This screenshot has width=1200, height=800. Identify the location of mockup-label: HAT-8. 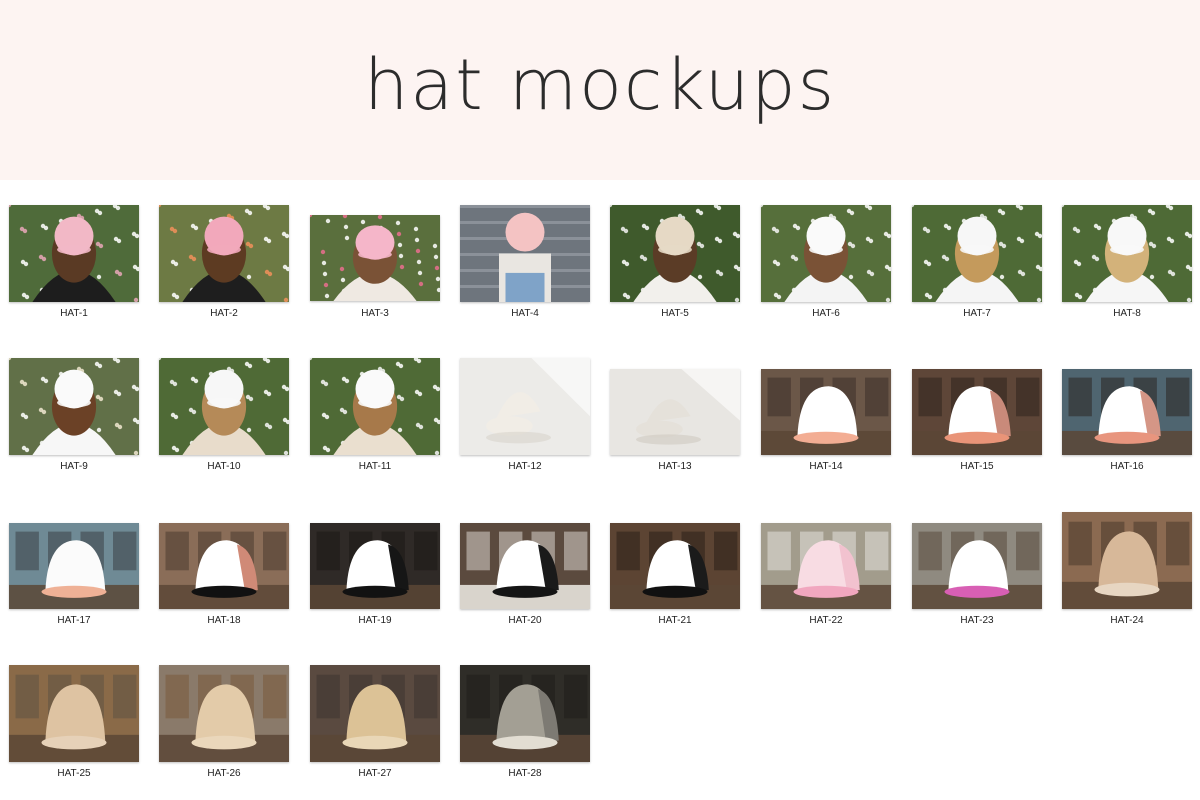
(1127, 313).